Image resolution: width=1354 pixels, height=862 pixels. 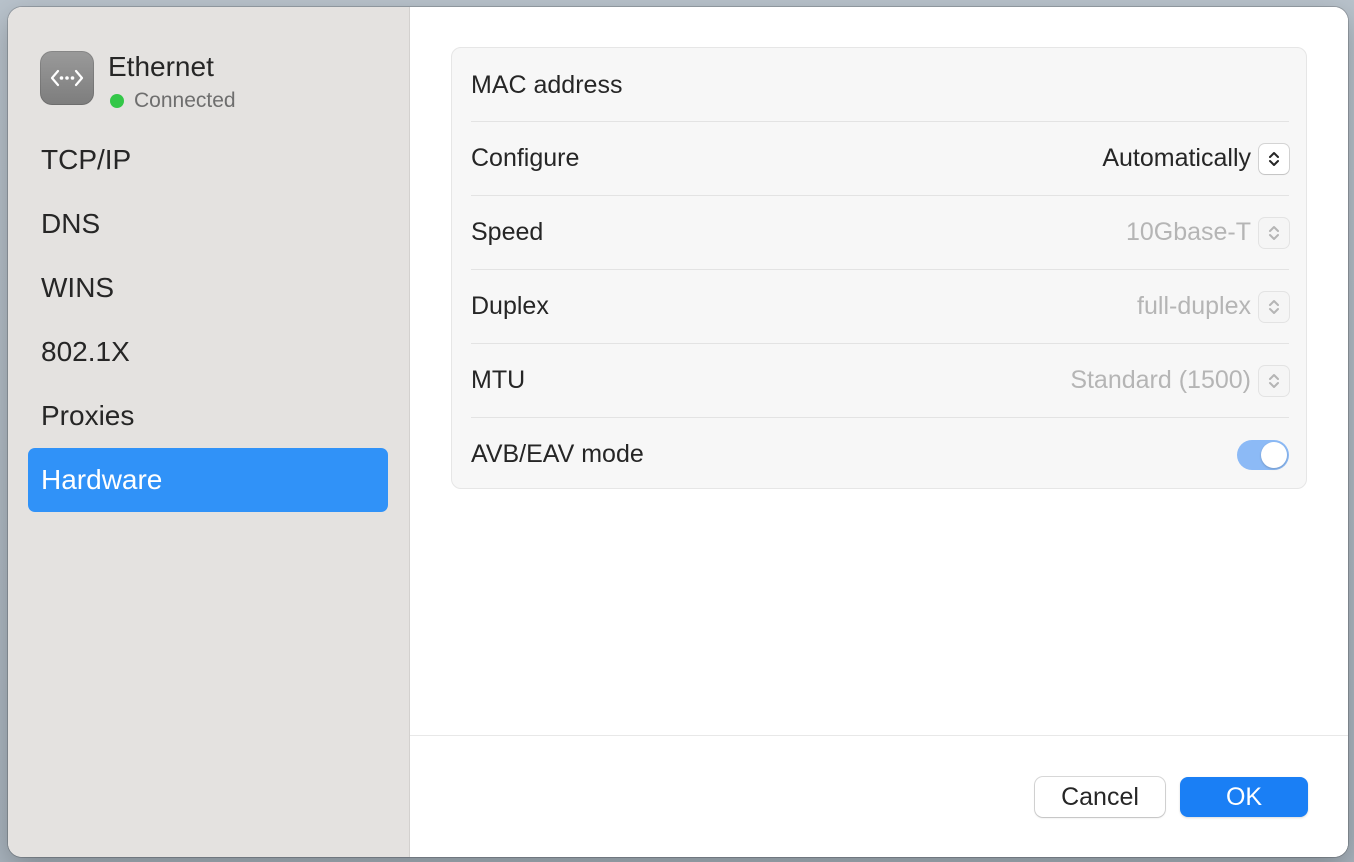 What do you see at coordinates (525, 158) in the screenshot?
I see `configure-label: Configure` at bounding box center [525, 158].